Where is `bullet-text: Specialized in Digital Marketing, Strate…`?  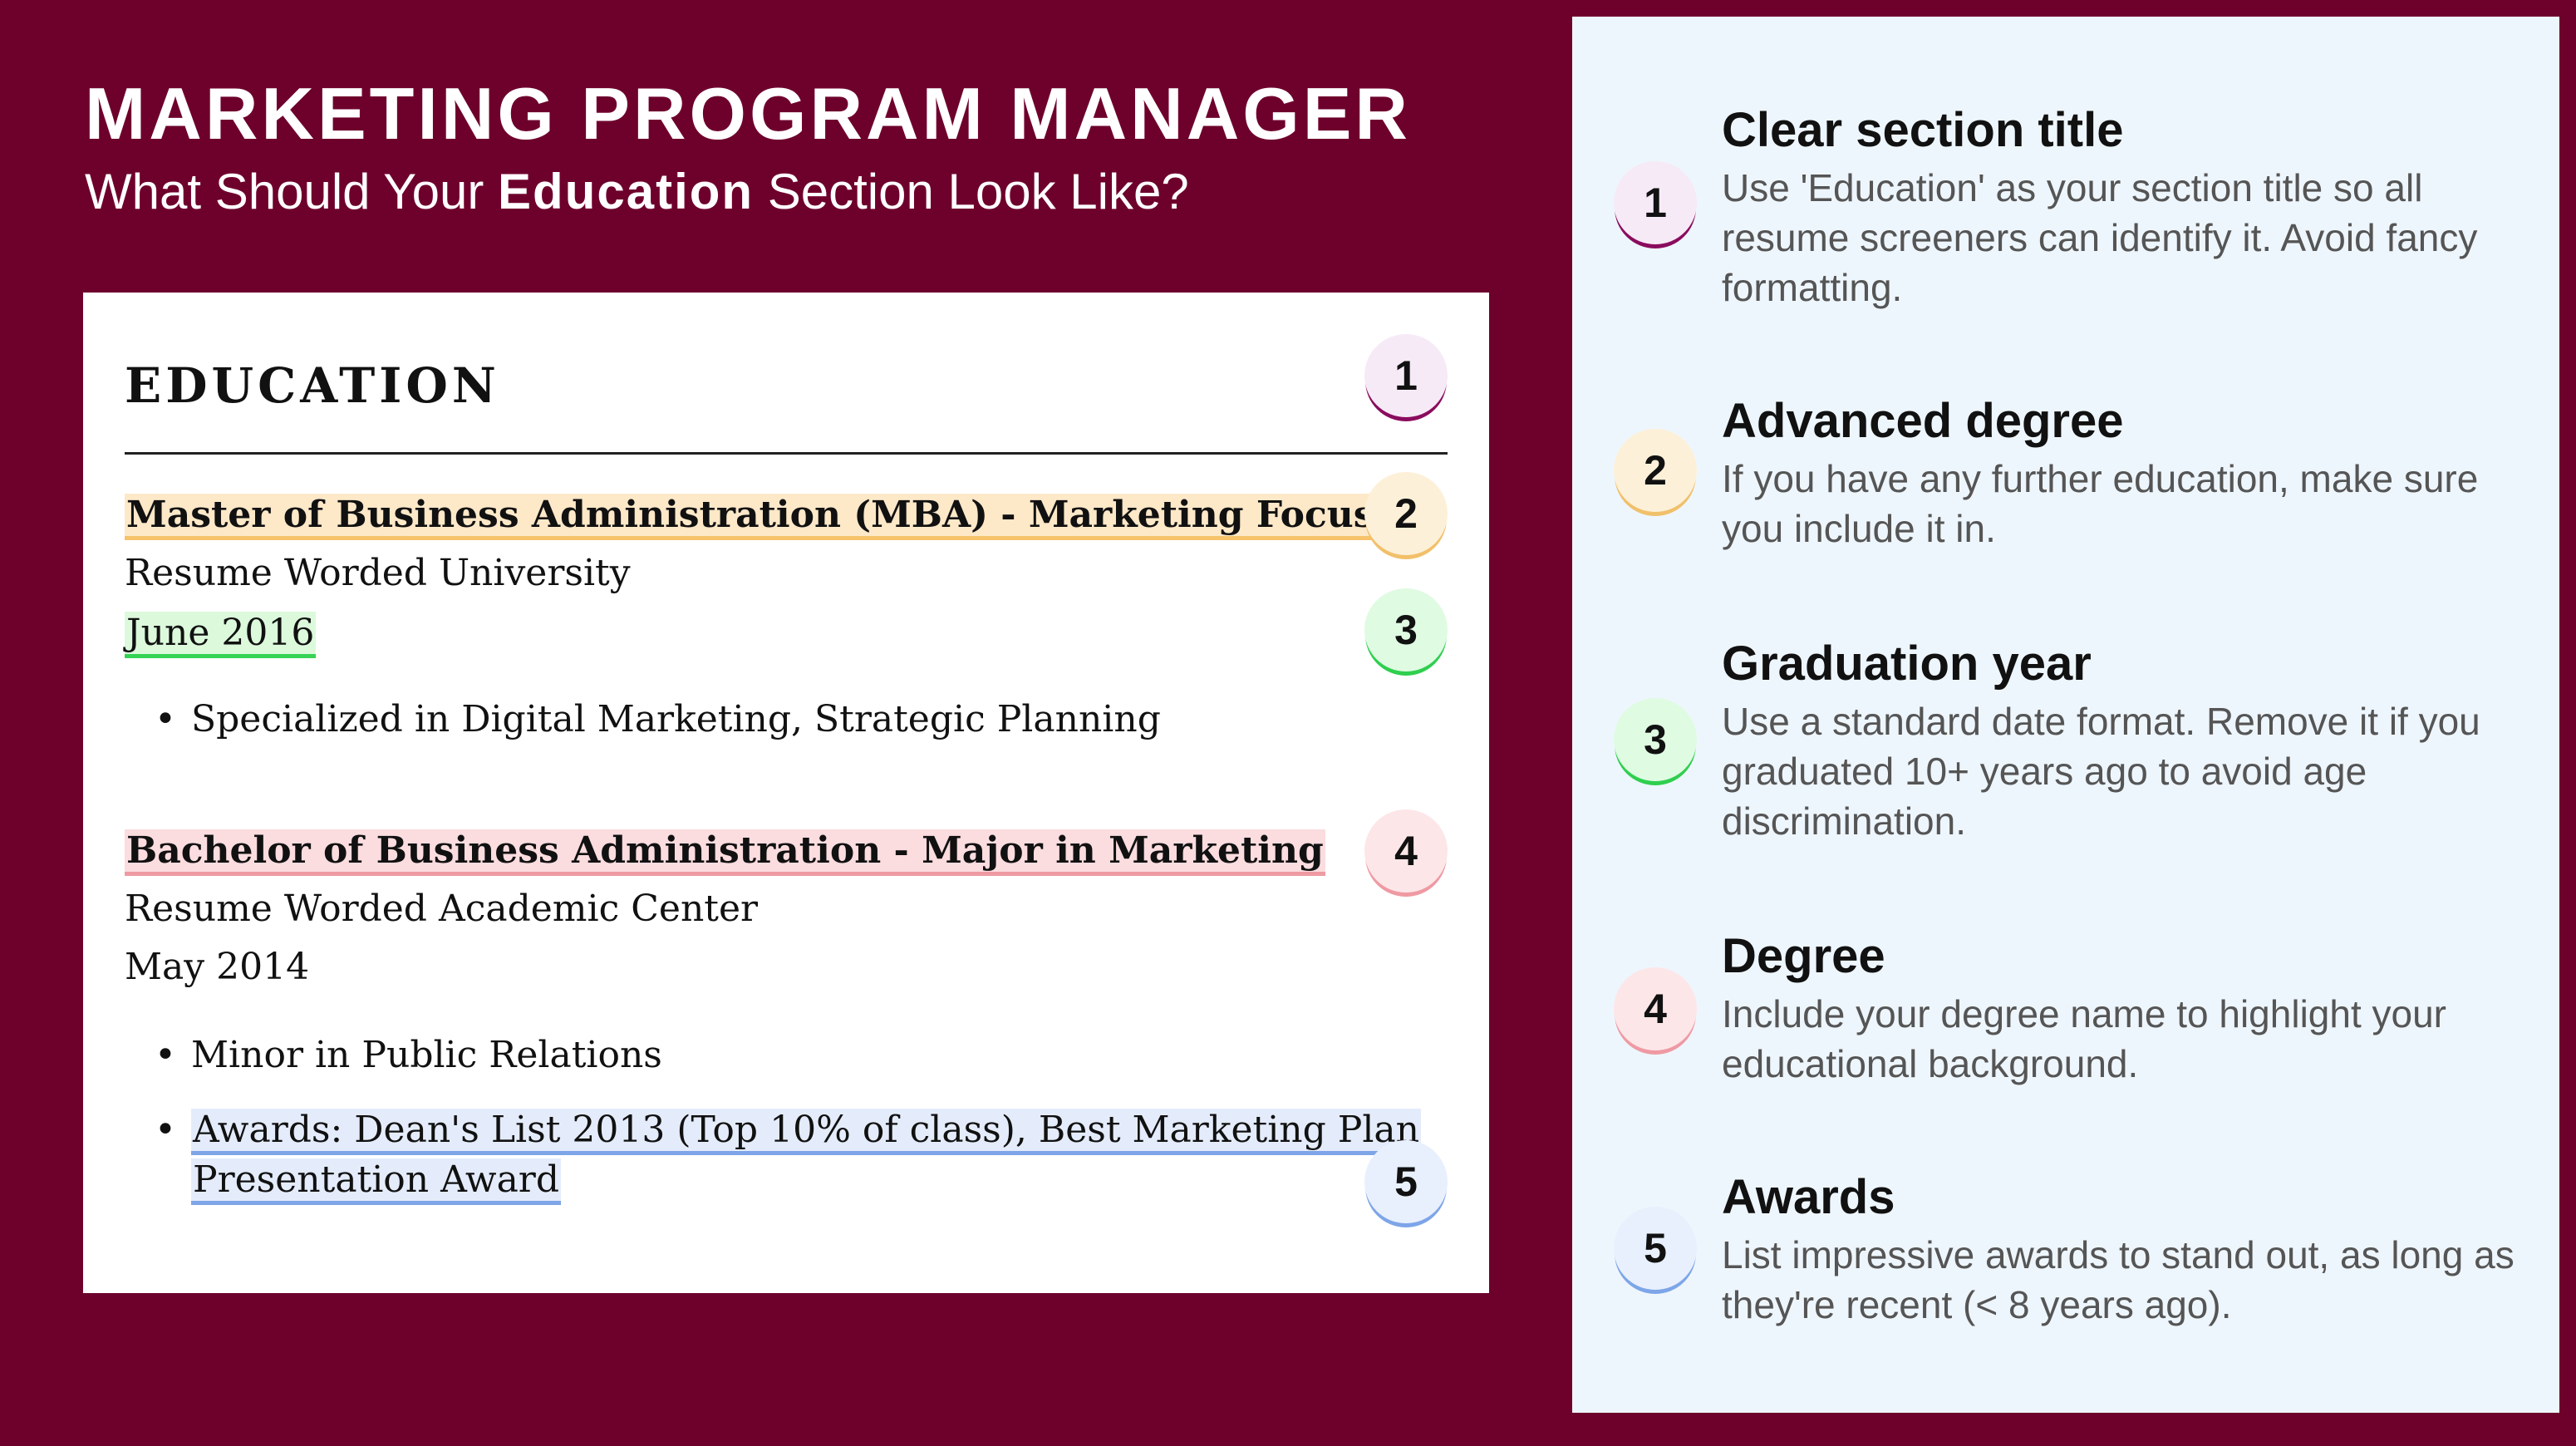
bullet-text: Specialized in Digital Marketing, Strate… is located at coordinates (676, 719).